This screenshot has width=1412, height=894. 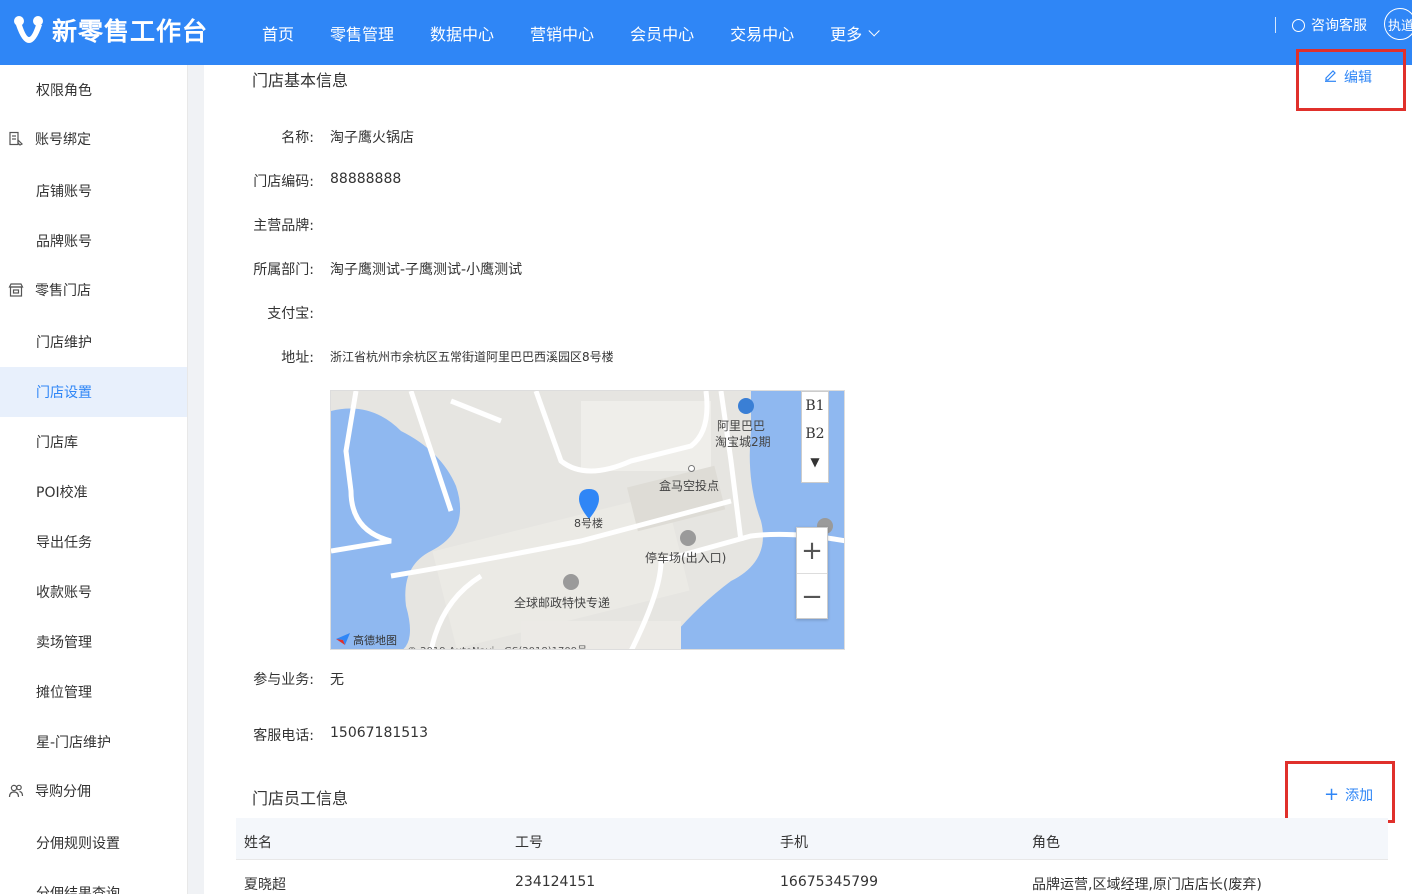 I want to click on cell-staff-id: 234124151, so click(x=555, y=882).